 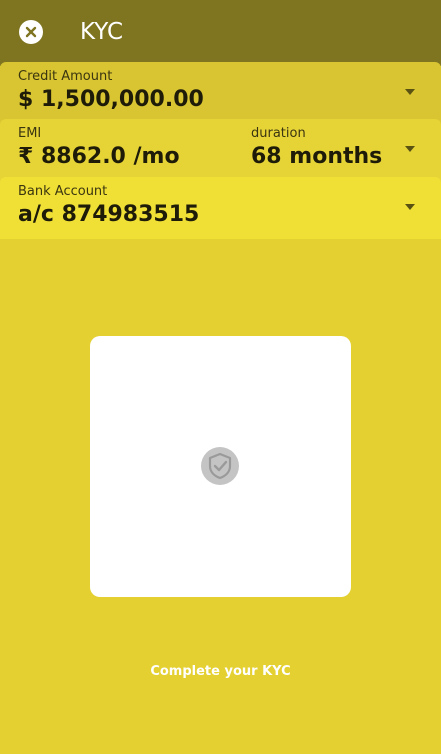 What do you see at coordinates (220, 208) in the screenshot?
I see `bank-account-dropdown: Bank Account a/c 874983515` at bounding box center [220, 208].